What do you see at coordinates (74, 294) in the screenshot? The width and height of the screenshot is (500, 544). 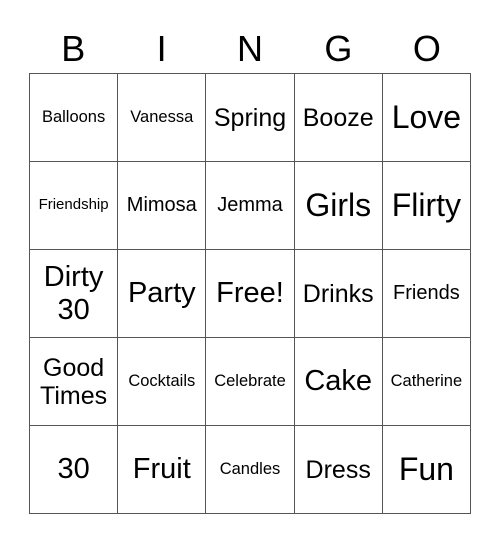 I see `bingo-cell: Dirty 30` at bounding box center [74, 294].